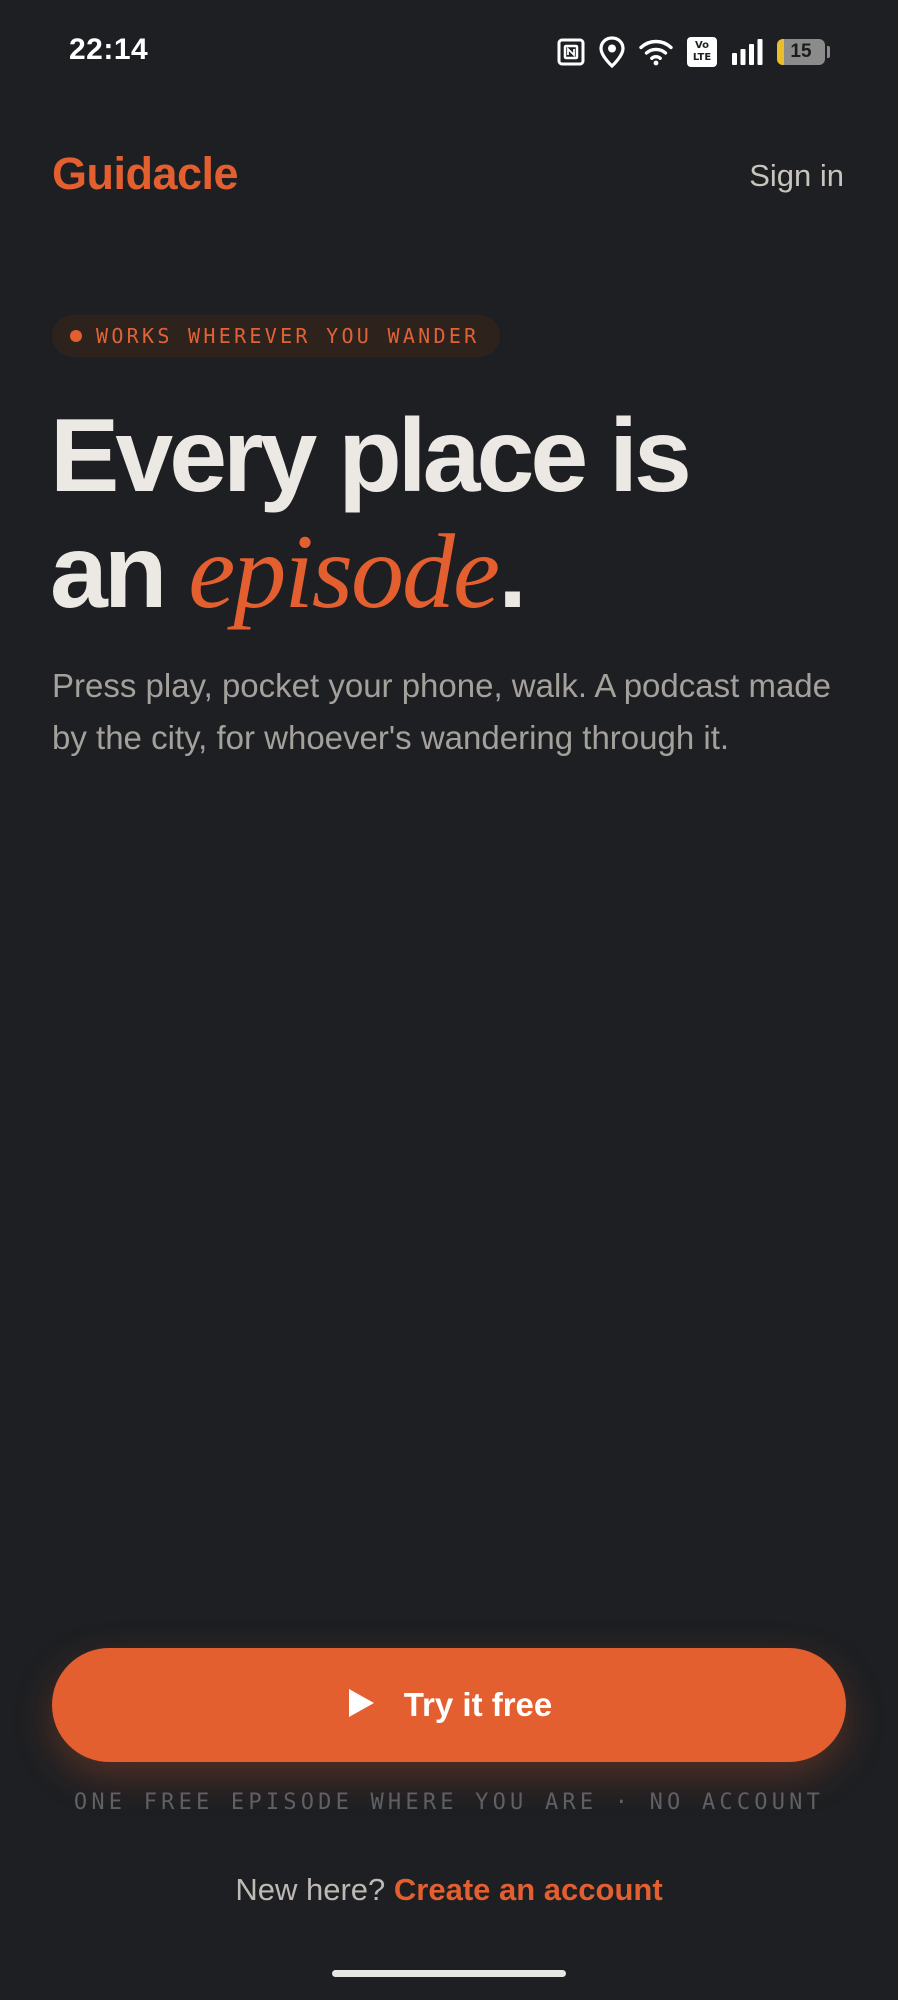 The height and width of the screenshot is (2000, 898). I want to click on wifi-icon, so click(656, 52).